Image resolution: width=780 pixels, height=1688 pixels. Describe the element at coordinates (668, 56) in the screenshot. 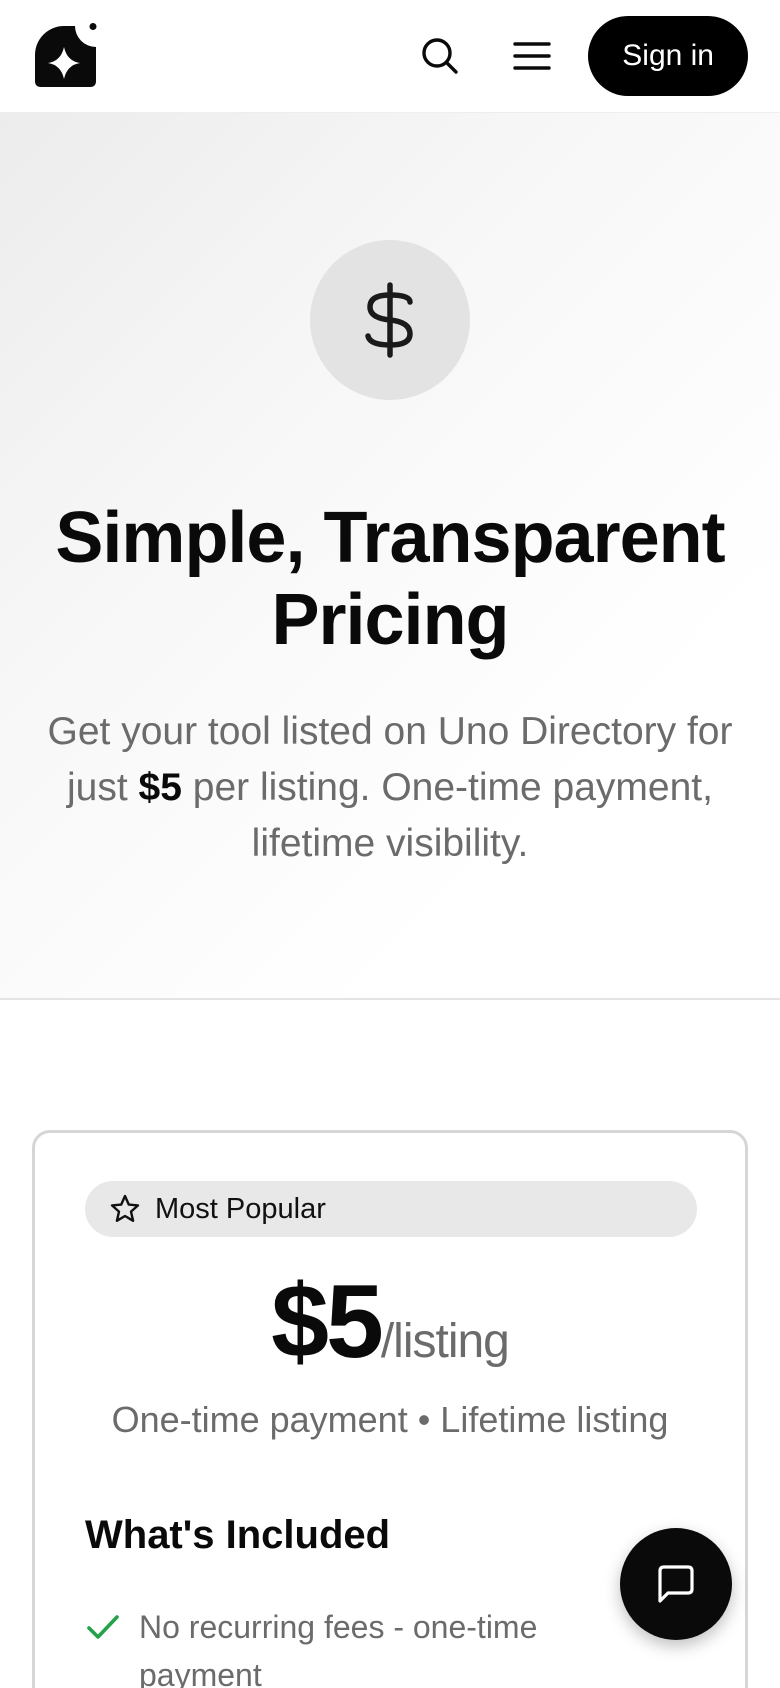

I see `sign-in-button: Sign in` at that location.